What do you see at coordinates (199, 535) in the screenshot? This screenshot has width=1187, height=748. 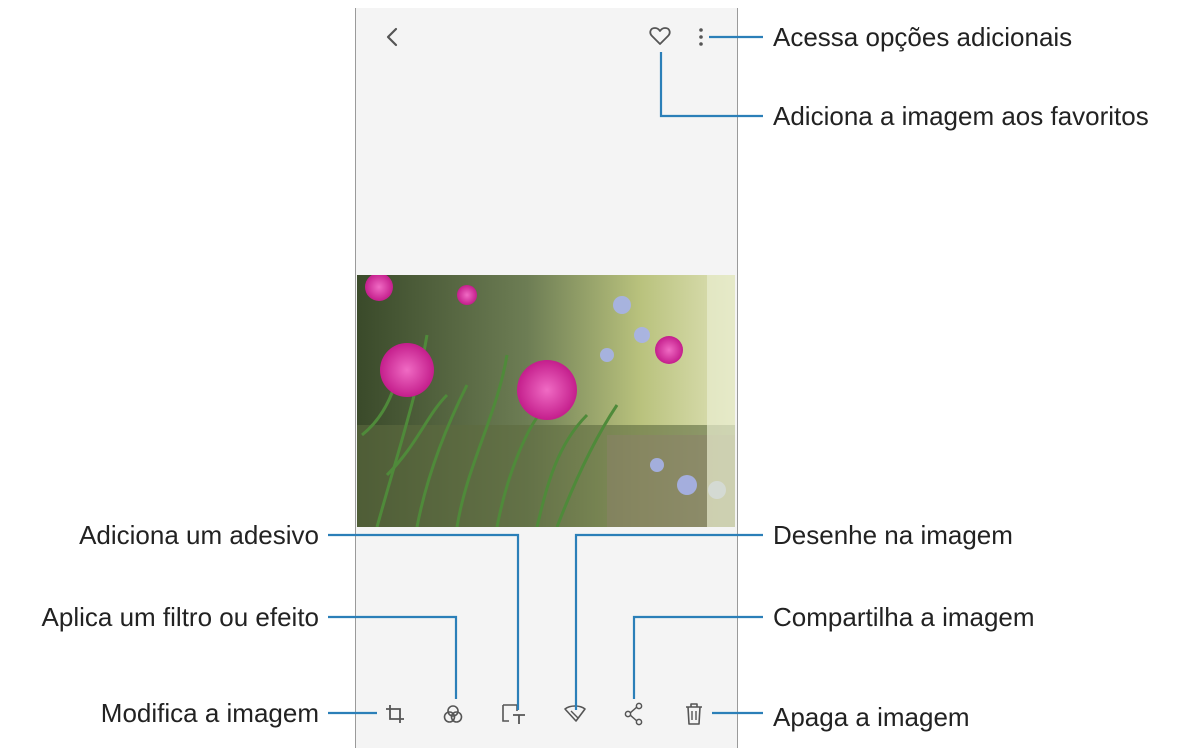 I see `callout-sticker: Adiciona um adesivo` at bounding box center [199, 535].